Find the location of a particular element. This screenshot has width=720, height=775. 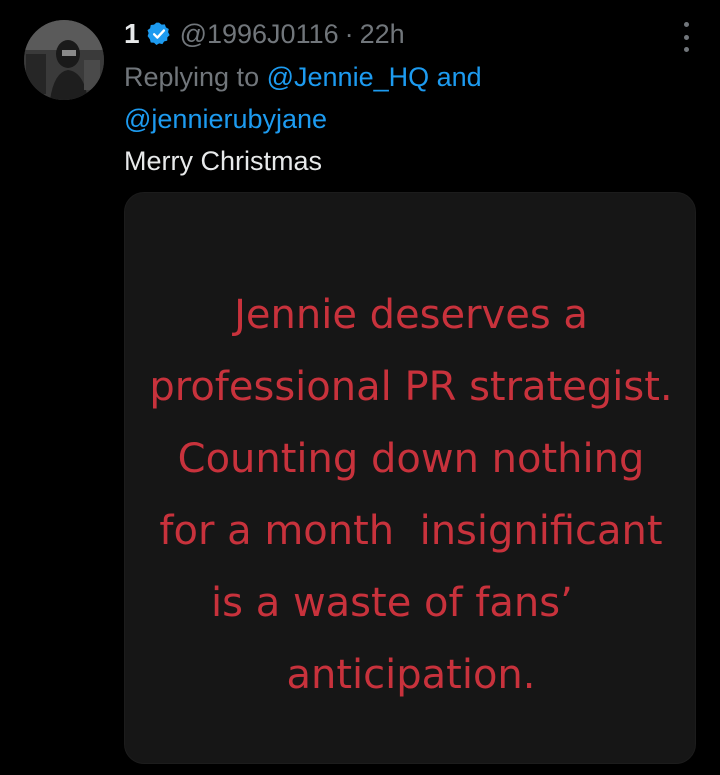

image-text-line: Jennie deserves a is located at coordinates (411, 315).